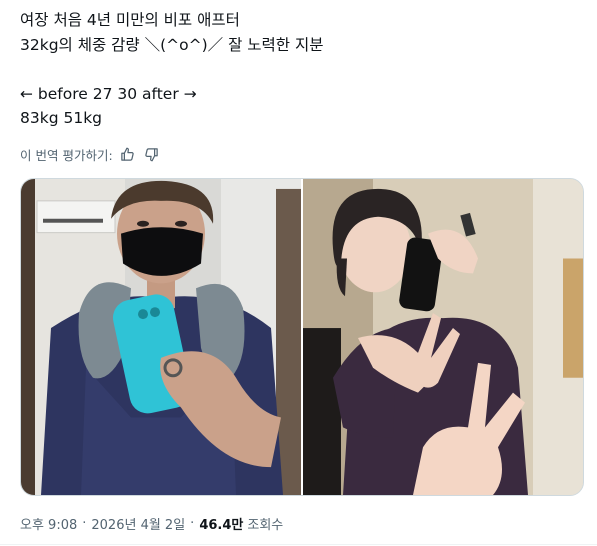 The height and width of the screenshot is (546, 597). What do you see at coordinates (152, 154) in the screenshot?
I see `thumbs-down-icon` at bounding box center [152, 154].